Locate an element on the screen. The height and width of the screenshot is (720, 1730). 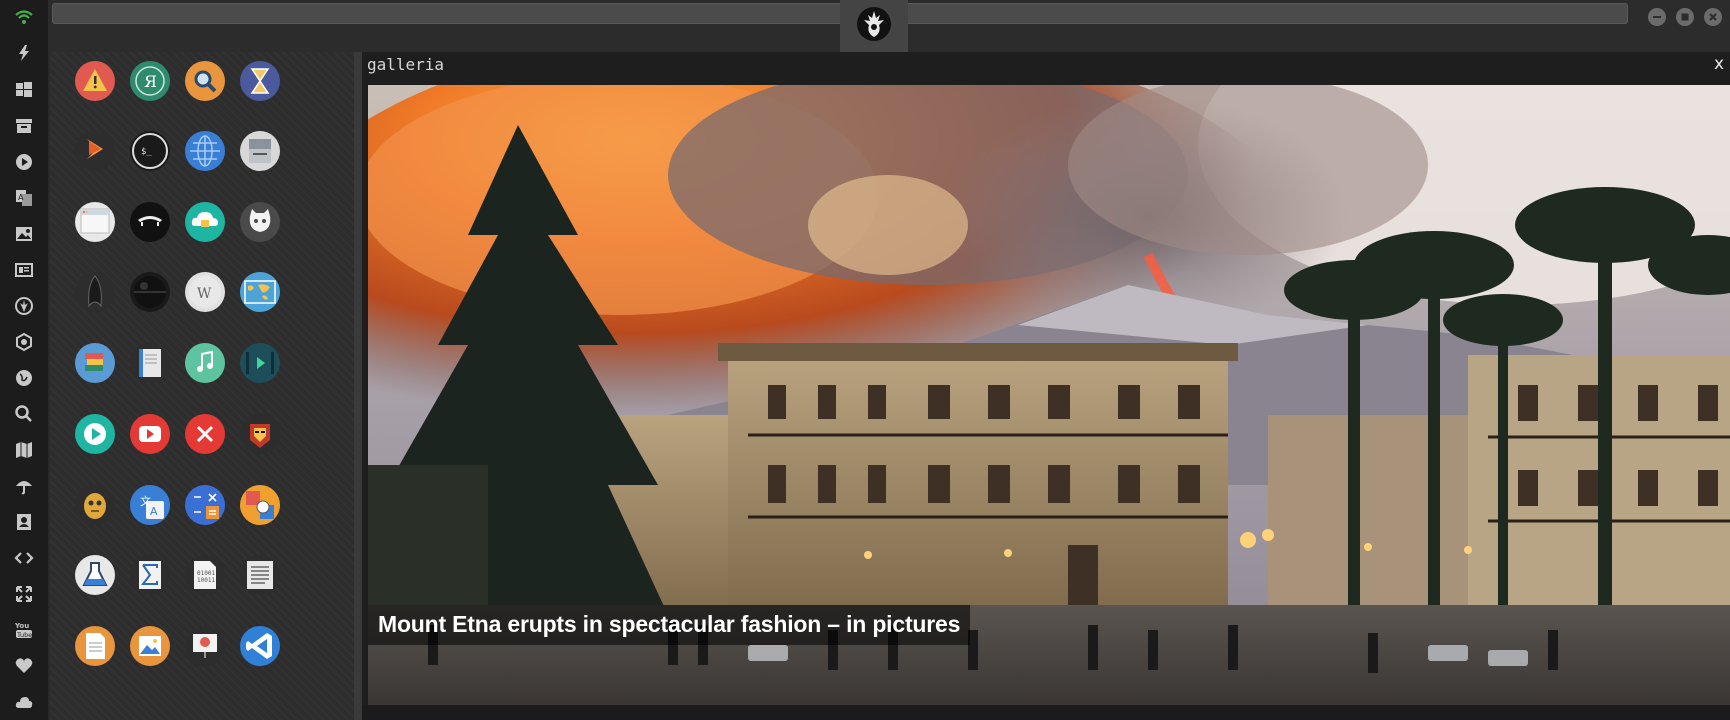
dock-expand-button is located at coordinates (24, 594).